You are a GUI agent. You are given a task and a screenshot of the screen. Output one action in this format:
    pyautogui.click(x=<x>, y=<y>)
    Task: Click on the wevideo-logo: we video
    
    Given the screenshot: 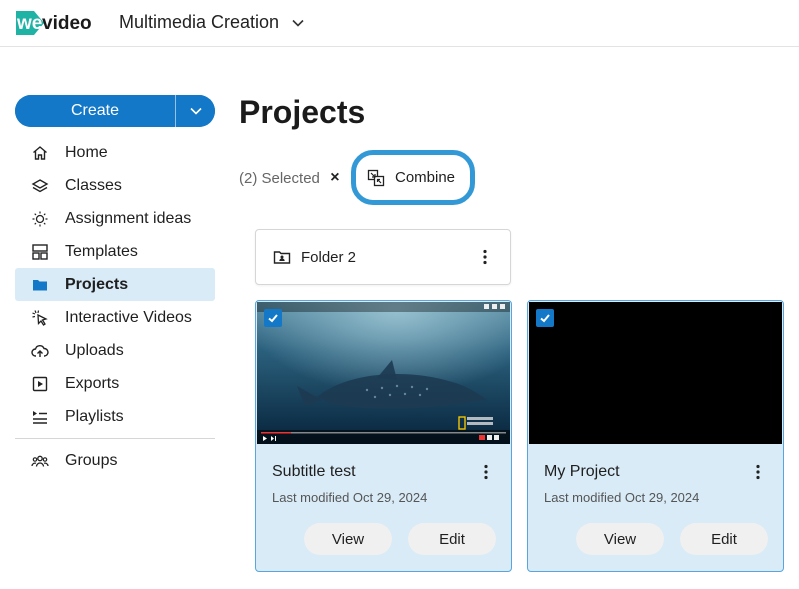 What is the action you would take?
    pyautogui.click(x=57, y=23)
    